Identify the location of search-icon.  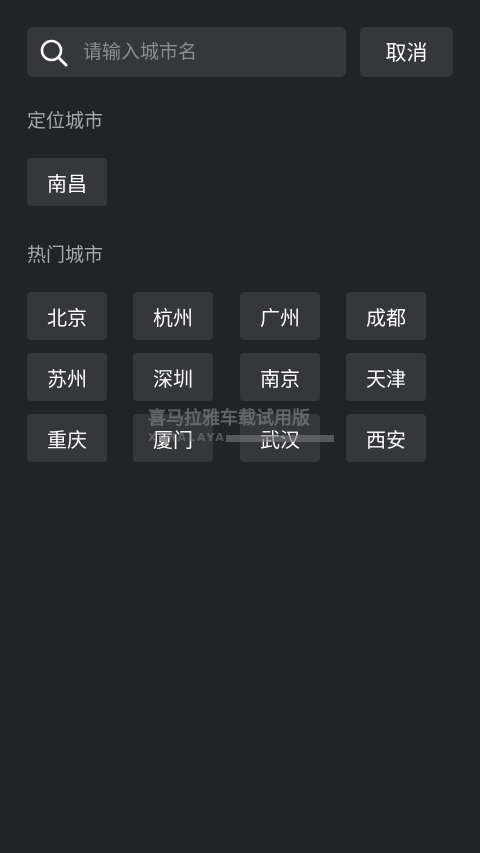
(54, 53).